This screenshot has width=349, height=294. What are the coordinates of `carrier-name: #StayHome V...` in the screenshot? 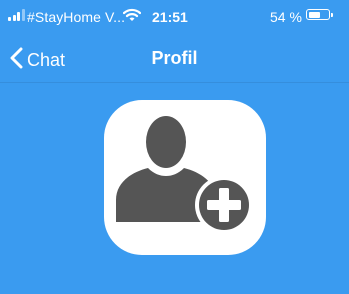 It's located at (76, 17).